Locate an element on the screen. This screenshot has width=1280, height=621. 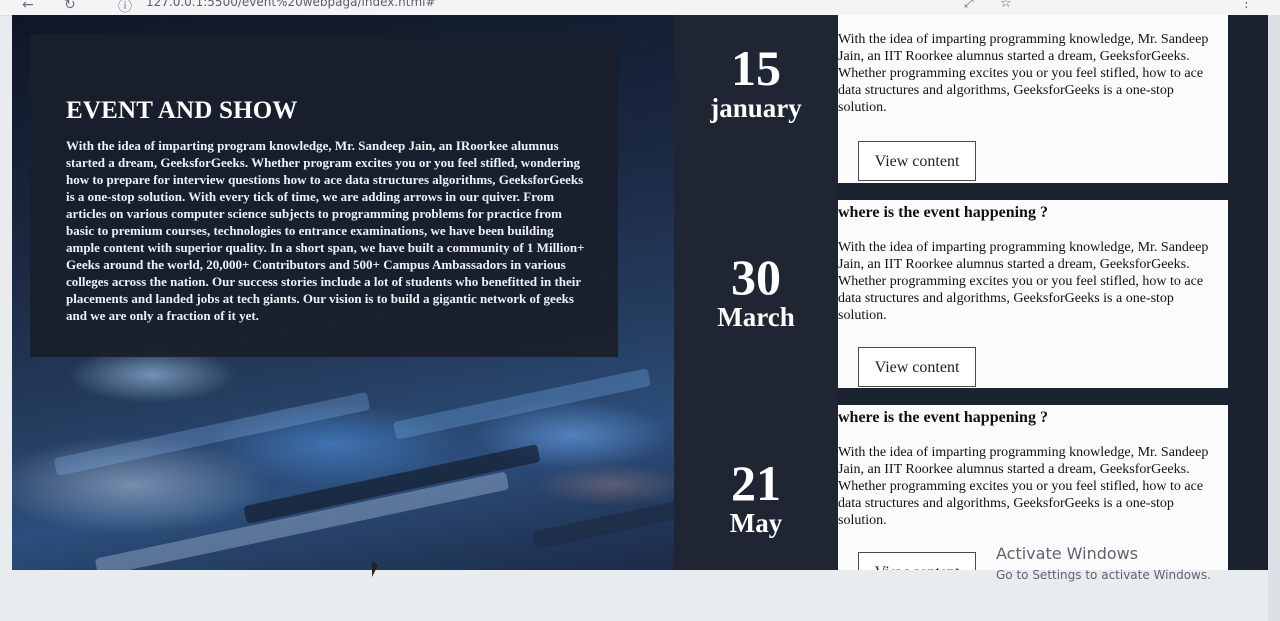
site-info-icon: ⓘ is located at coordinates (125, 8).